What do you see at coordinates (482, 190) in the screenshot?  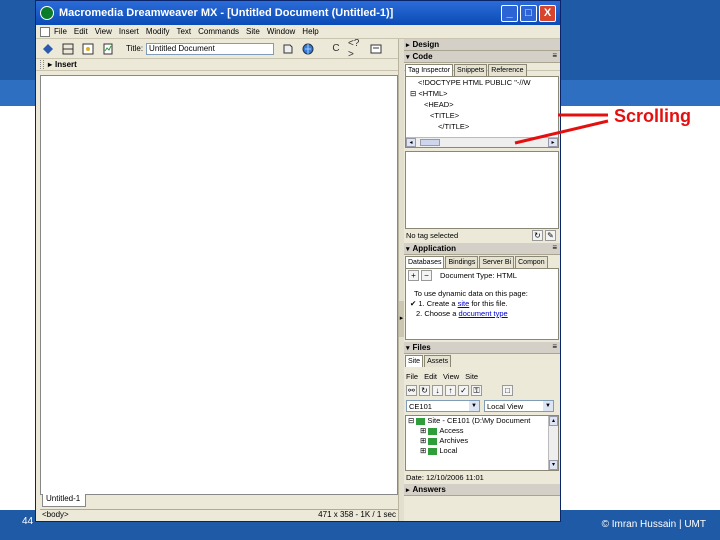 I see `tag-attributes-area` at bounding box center [482, 190].